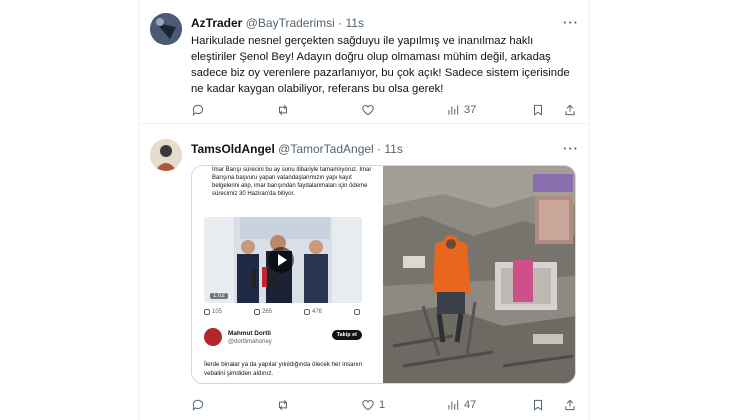 The height and width of the screenshot is (420, 730). What do you see at coordinates (290, 23) in the screenshot?
I see `user-handle: @BayTraderimsi` at bounding box center [290, 23].